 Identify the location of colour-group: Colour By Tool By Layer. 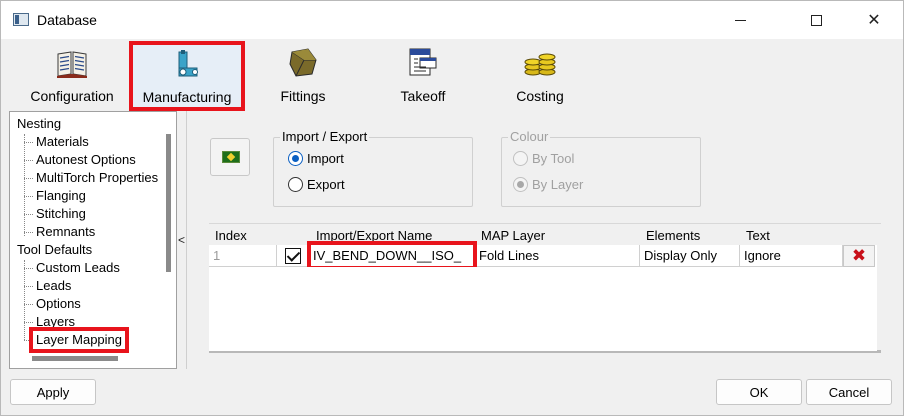
(601, 168).